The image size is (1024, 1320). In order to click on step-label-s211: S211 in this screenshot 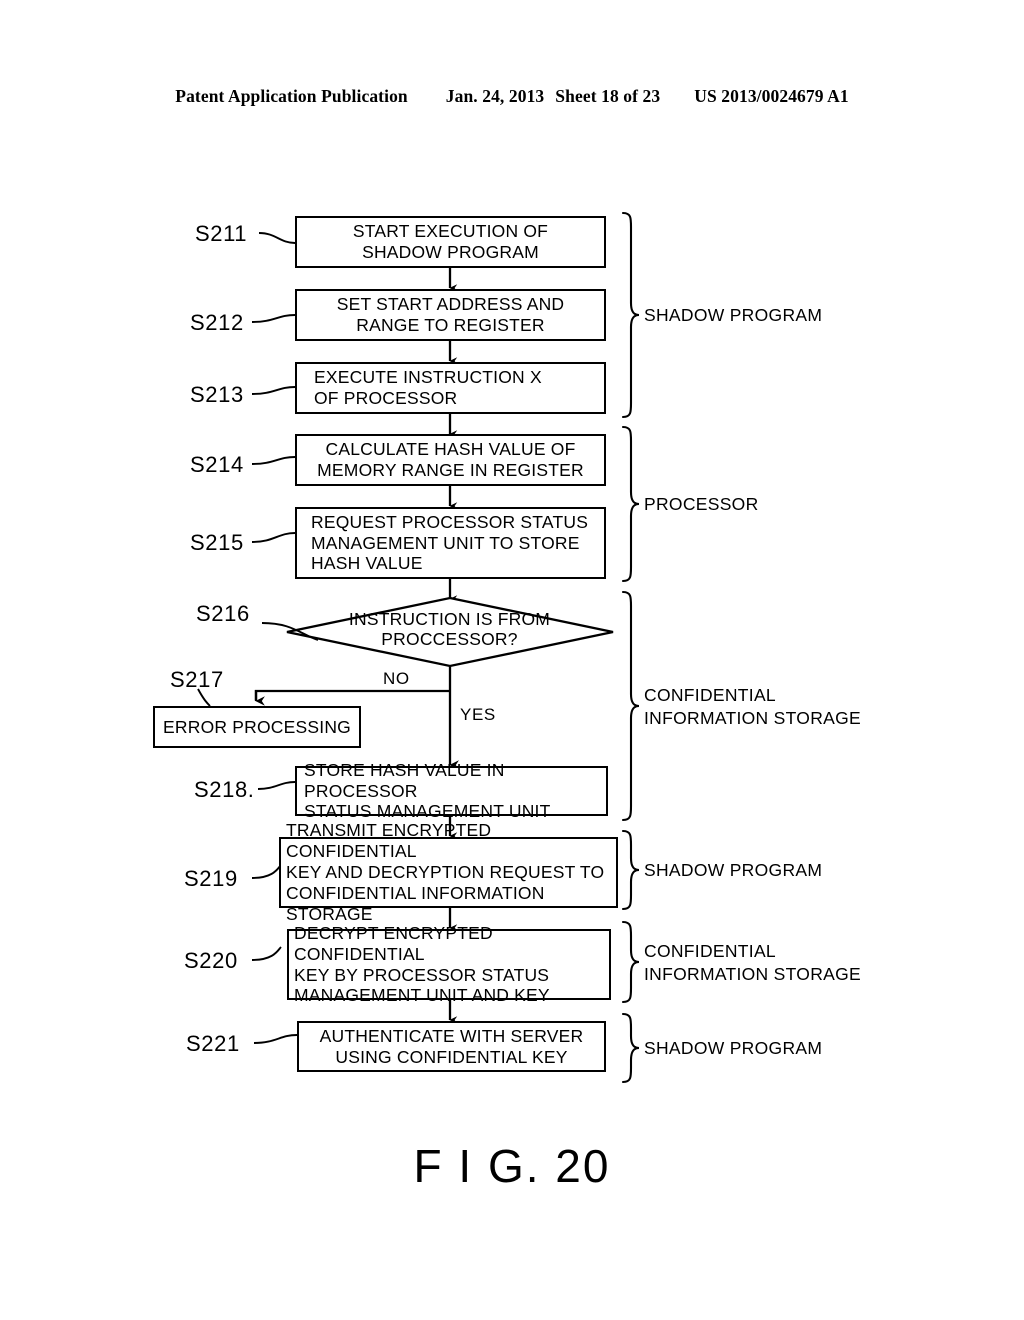, I will do `click(221, 233)`.